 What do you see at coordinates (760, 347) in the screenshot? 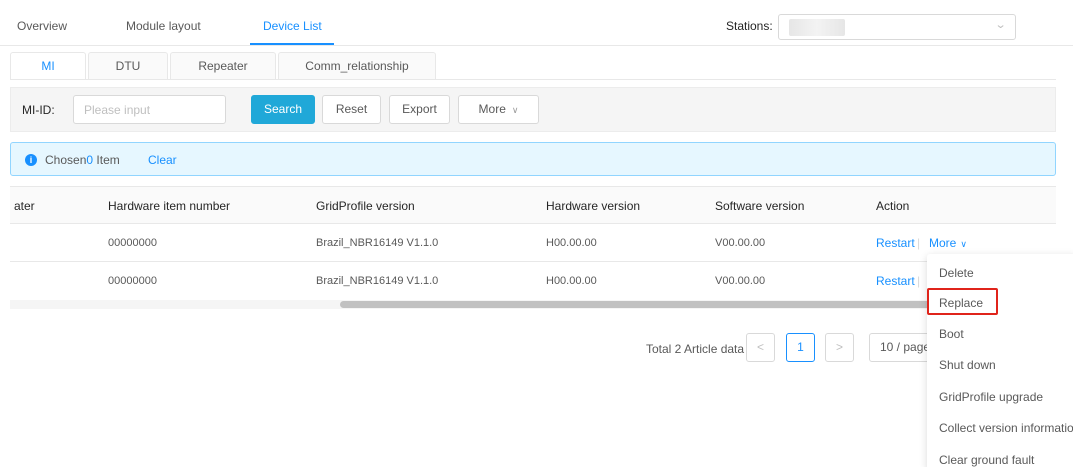
I see `prev-page-button: <` at bounding box center [760, 347].